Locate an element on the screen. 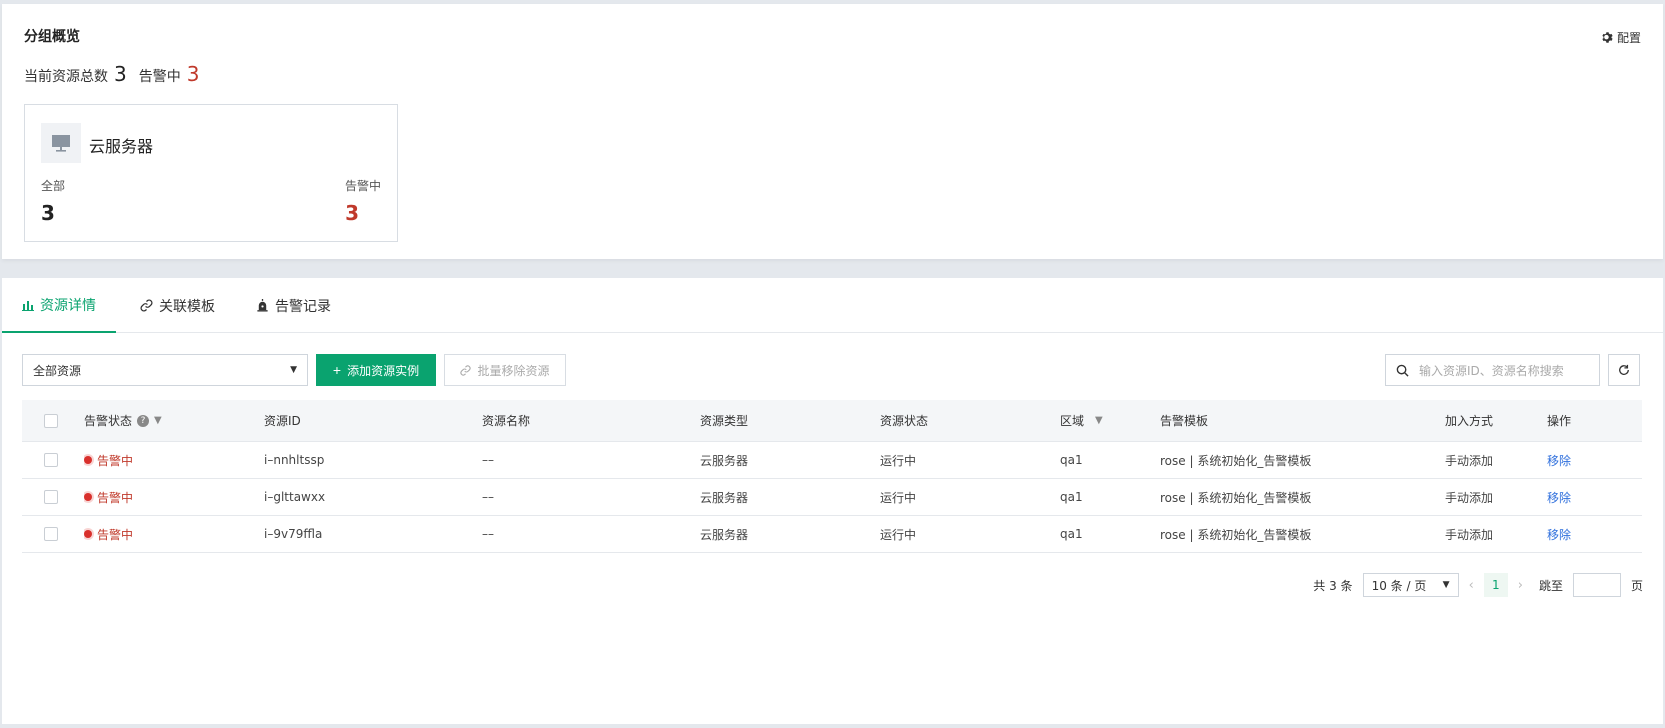  next-page-icon: › is located at coordinates (1520, 585).